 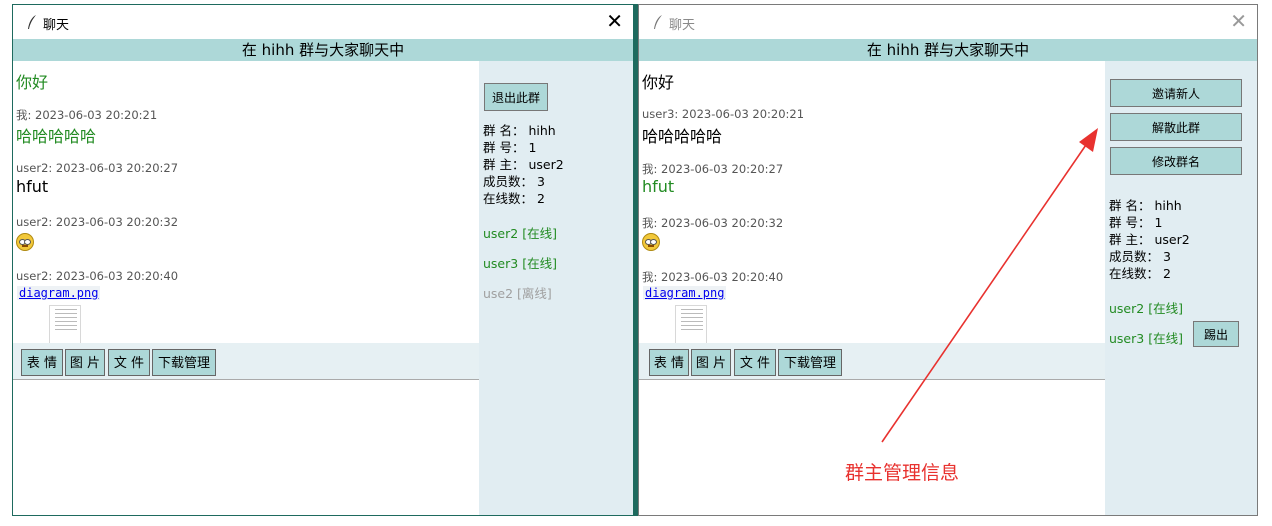 I want to click on annotation-label: 群主管理信息, so click(x=902, y=473).